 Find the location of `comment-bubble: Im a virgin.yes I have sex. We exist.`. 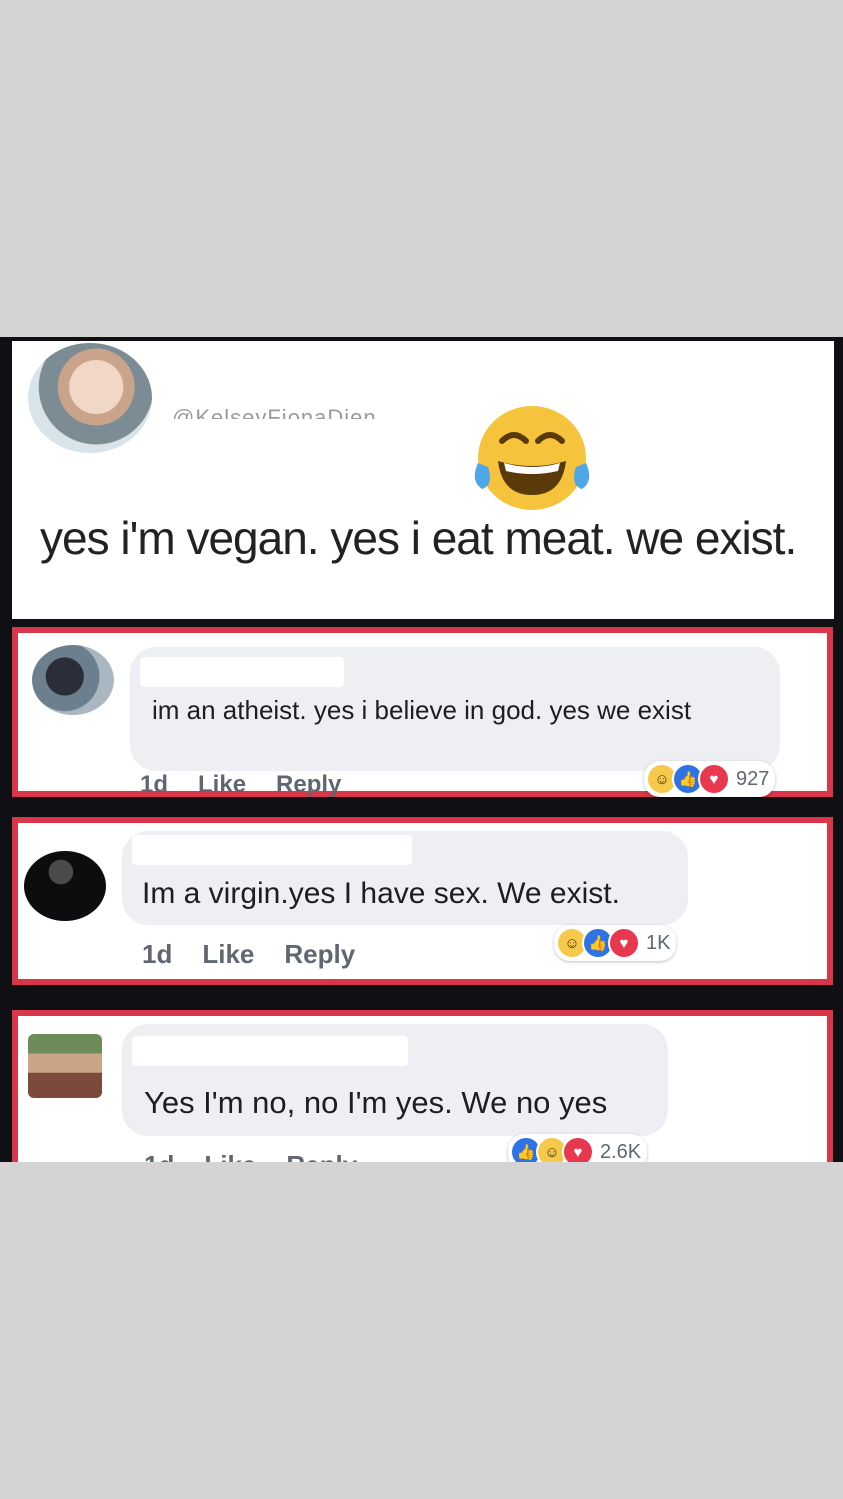

comment-bubble: Im a virgin.yes I have sex. We exist. is located at coordinates (405, 878).